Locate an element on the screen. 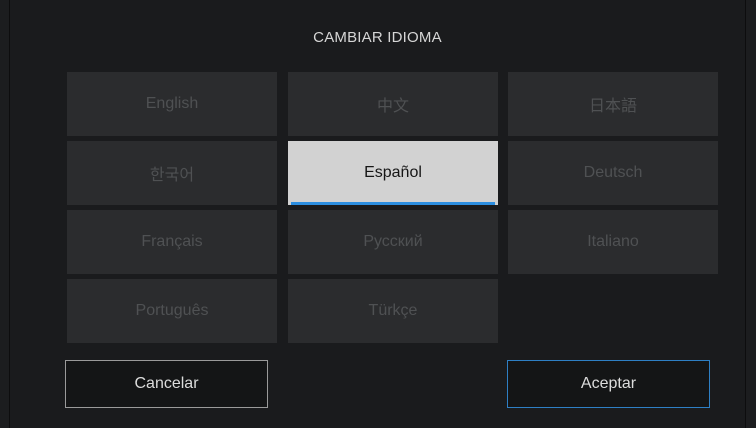 The width and height of the screenshot is (756, 428). language-option-italian: Italiano is located at coordinates (613, 242).